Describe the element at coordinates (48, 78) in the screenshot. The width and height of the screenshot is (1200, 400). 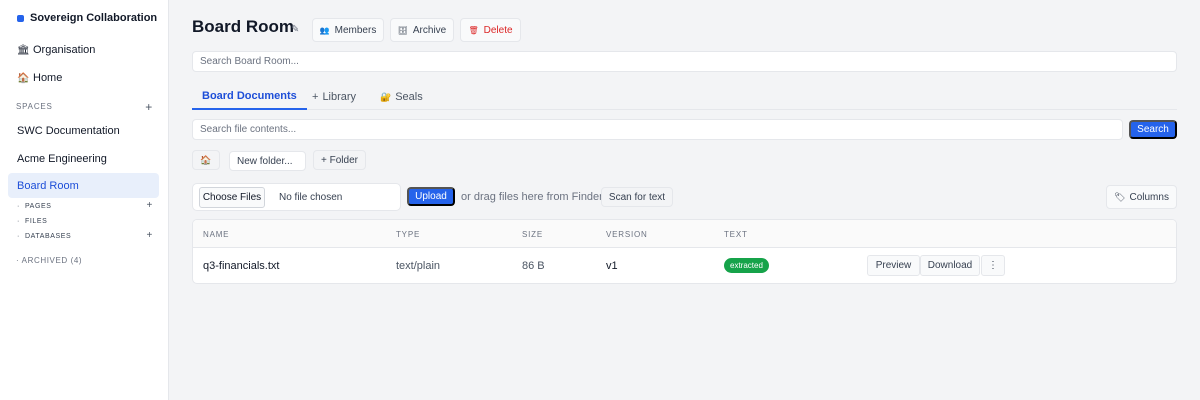
I see `nav-item-label: Home` at that location.